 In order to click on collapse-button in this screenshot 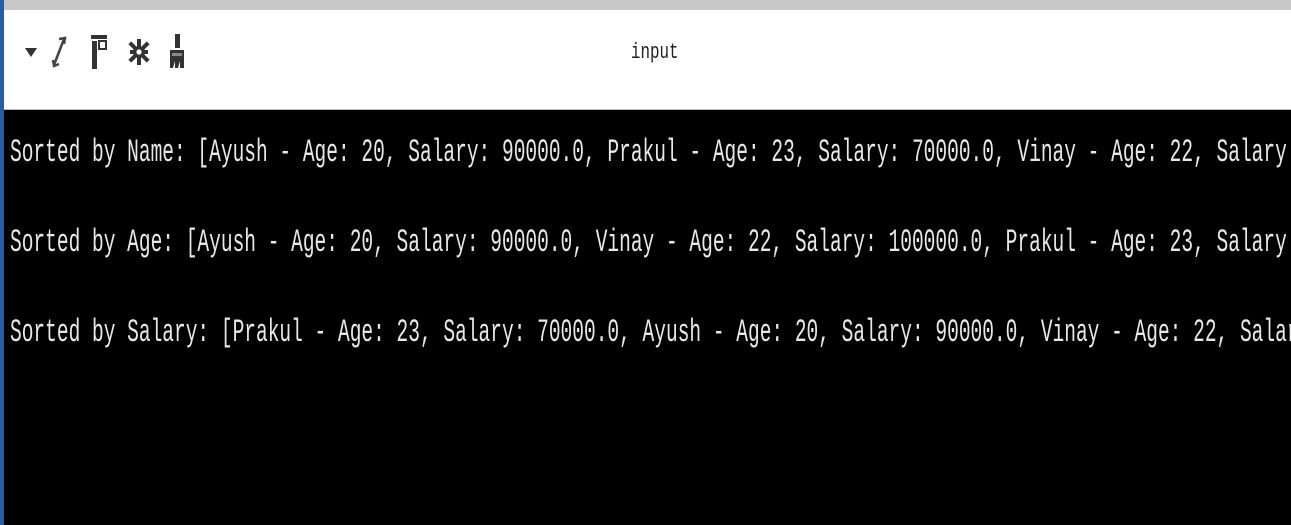, I will do `click(31, 52)`.